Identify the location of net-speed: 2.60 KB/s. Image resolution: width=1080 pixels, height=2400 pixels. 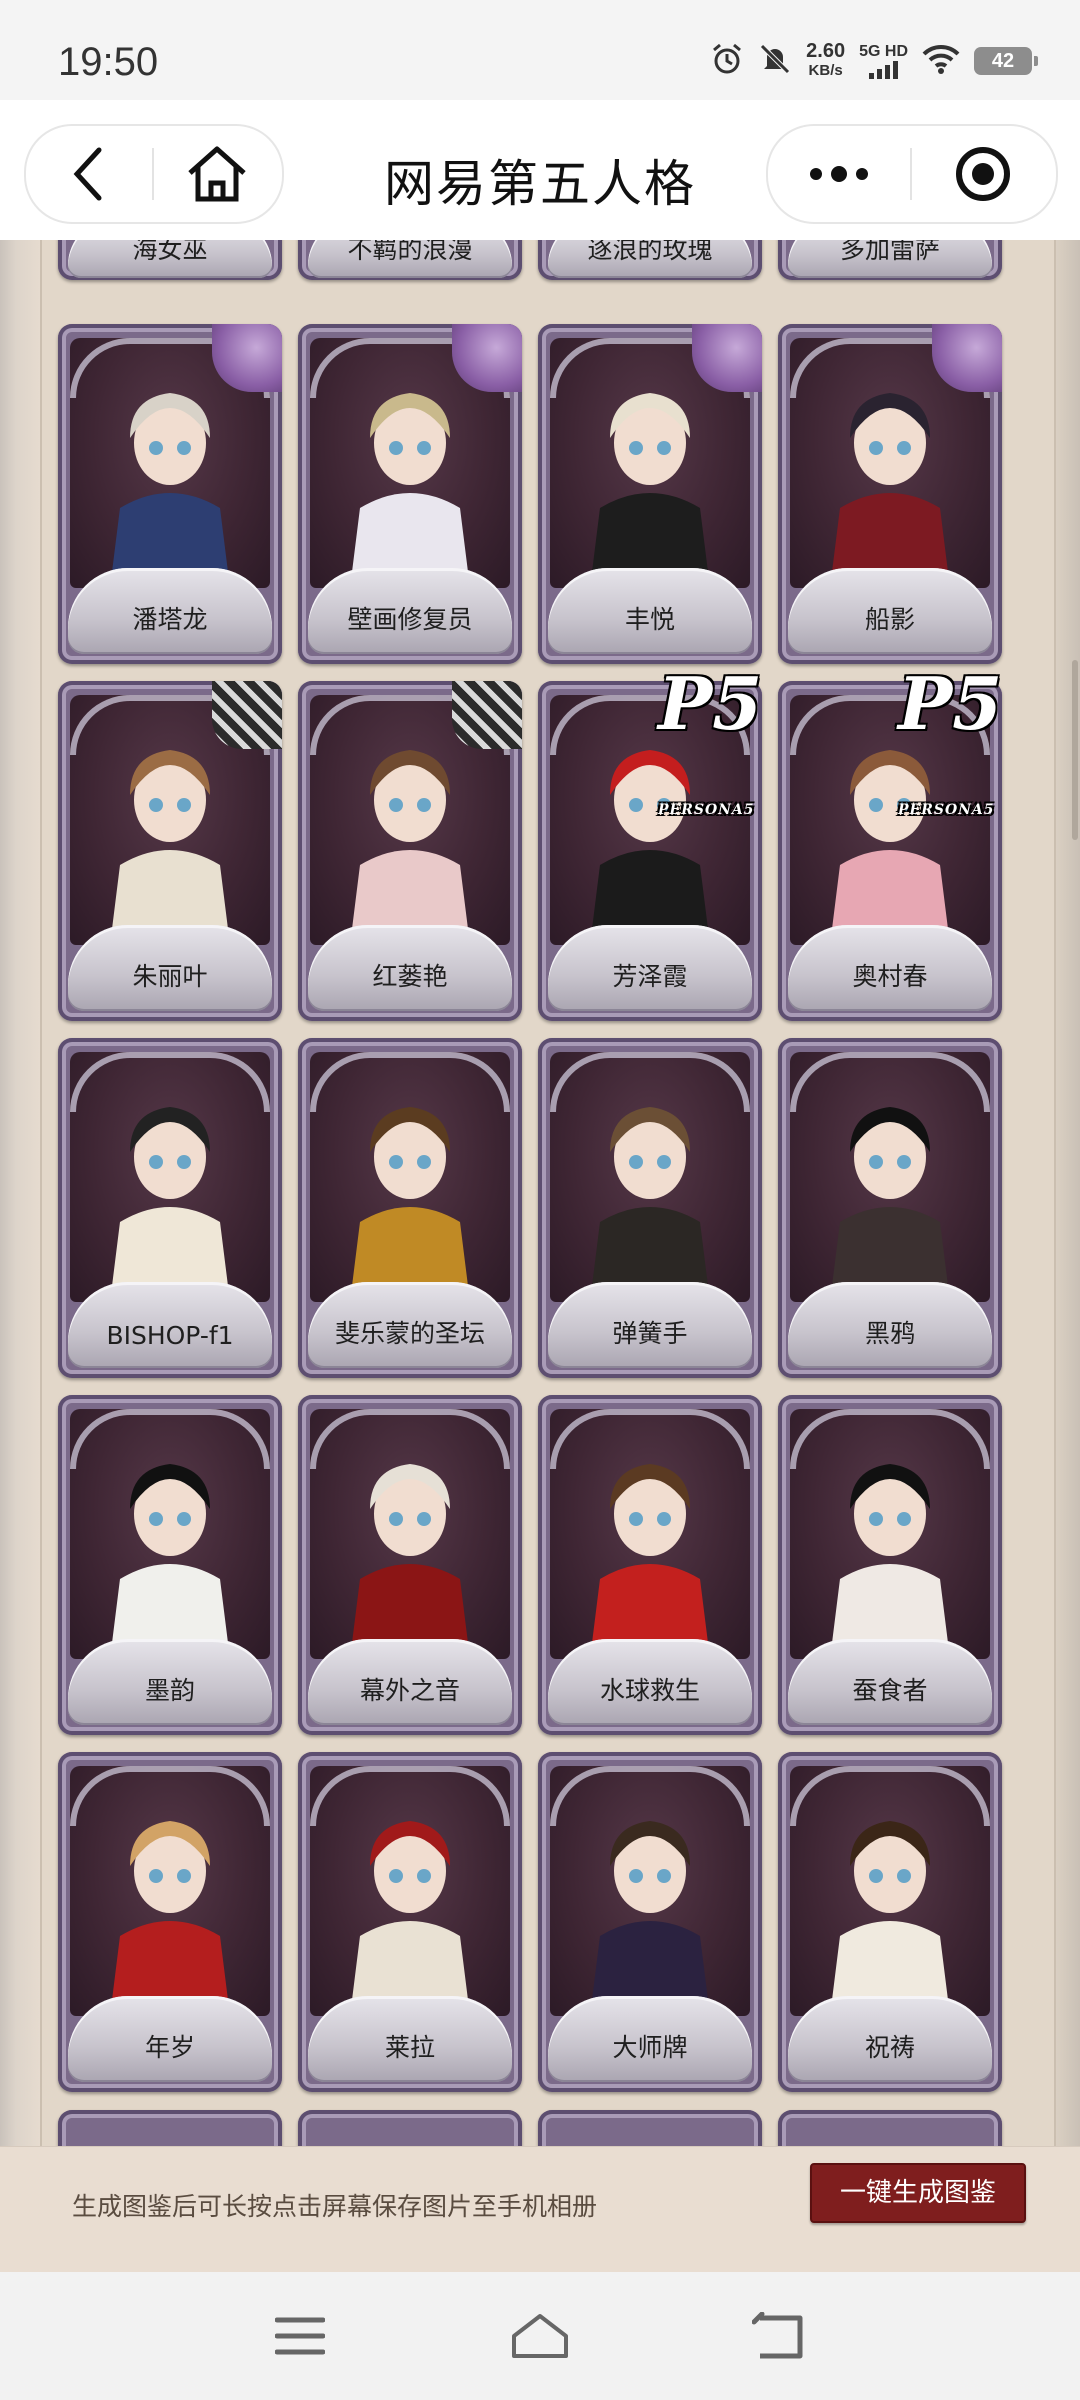
(825, 60).